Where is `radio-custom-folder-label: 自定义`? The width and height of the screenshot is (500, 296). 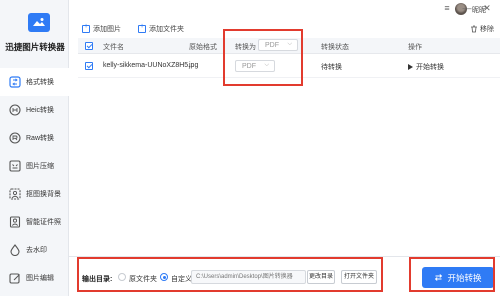 radio-custom-folder-label: 自定义 is located at coordinates (181, 279).